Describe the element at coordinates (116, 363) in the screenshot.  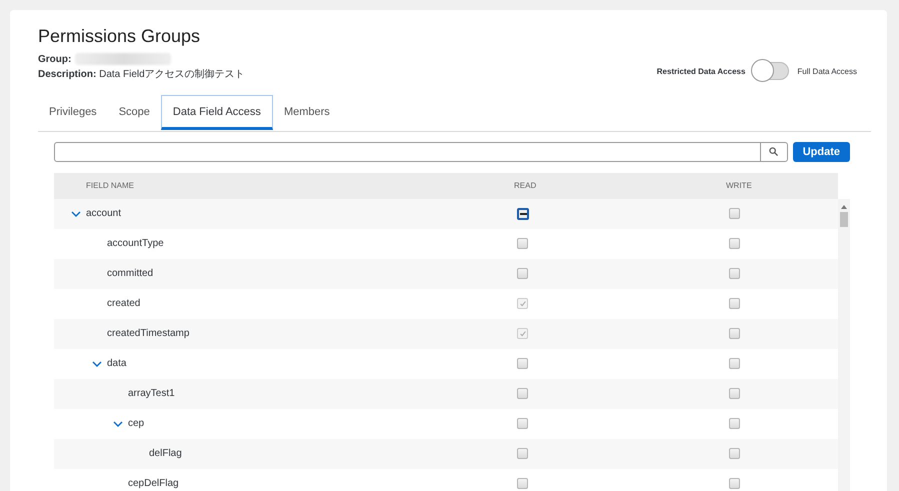
I see `field-name: data` at that location.